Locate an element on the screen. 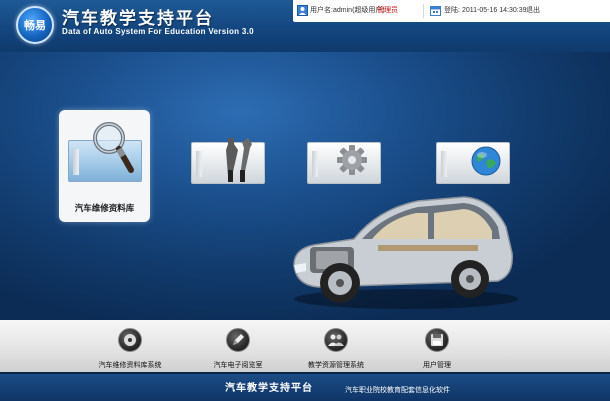 The image size is (610, 401). module-repair-database: 汽车维修资料库 is located at coordinates (104, 166).